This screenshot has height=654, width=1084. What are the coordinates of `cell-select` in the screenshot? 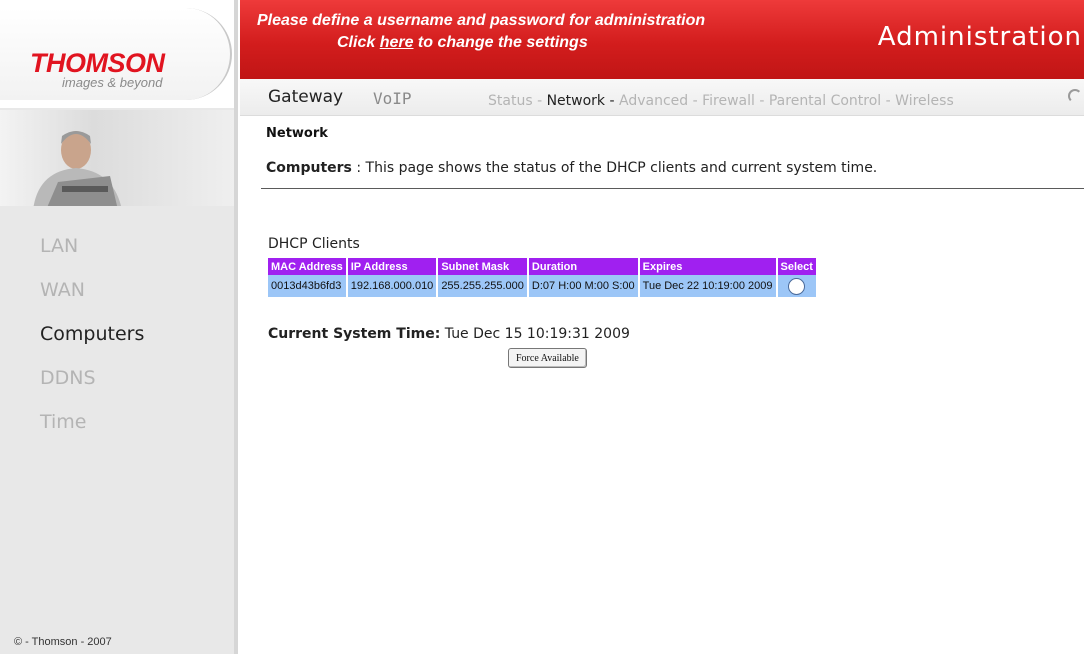 It's located at (796, 286).